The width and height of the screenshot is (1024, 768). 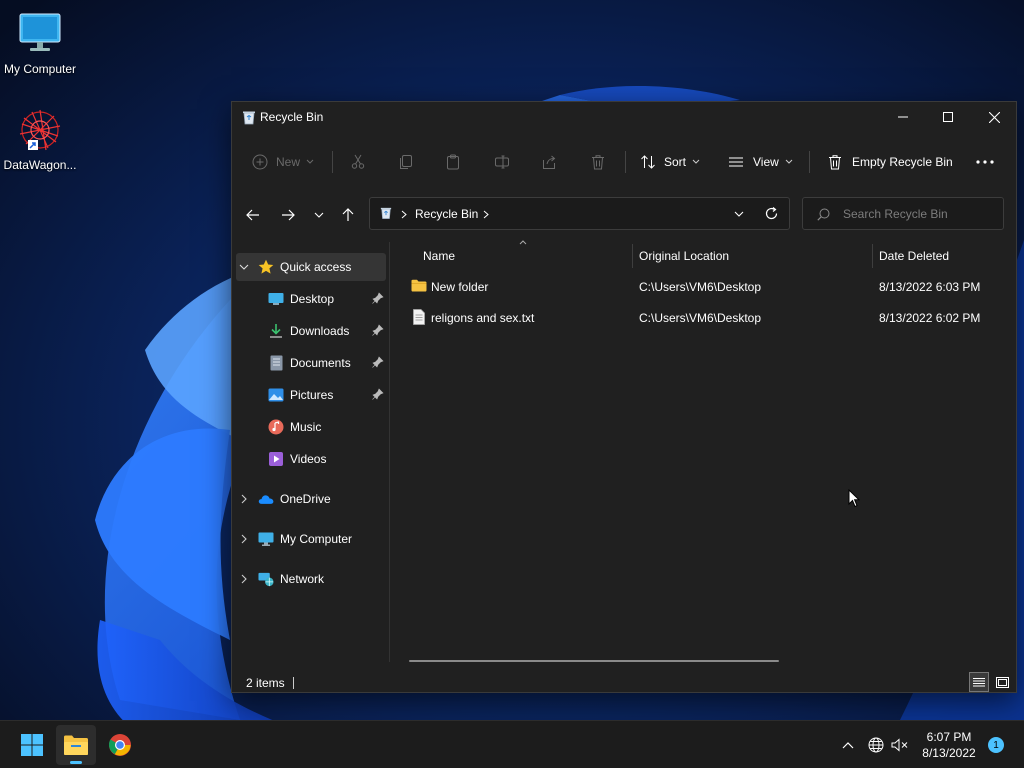 What do you see at coordinates (308, 459) in the screenshot?
I see `nav-label: Videos` at bounding box center [308, 459].